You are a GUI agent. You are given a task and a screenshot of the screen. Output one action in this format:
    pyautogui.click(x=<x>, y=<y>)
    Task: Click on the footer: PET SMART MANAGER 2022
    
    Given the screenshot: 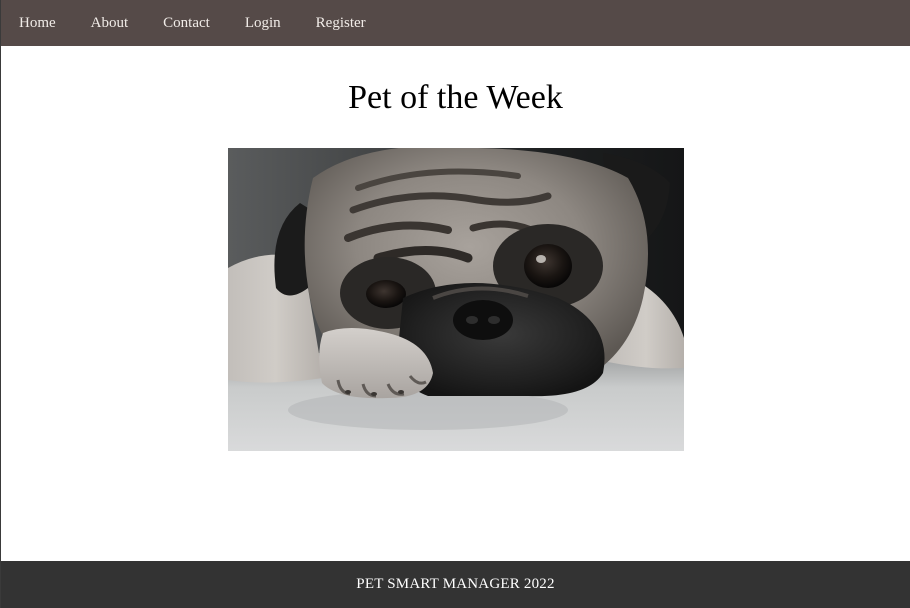 What is the action you would take?
    pyautogui.click(x=455, y=584)
    